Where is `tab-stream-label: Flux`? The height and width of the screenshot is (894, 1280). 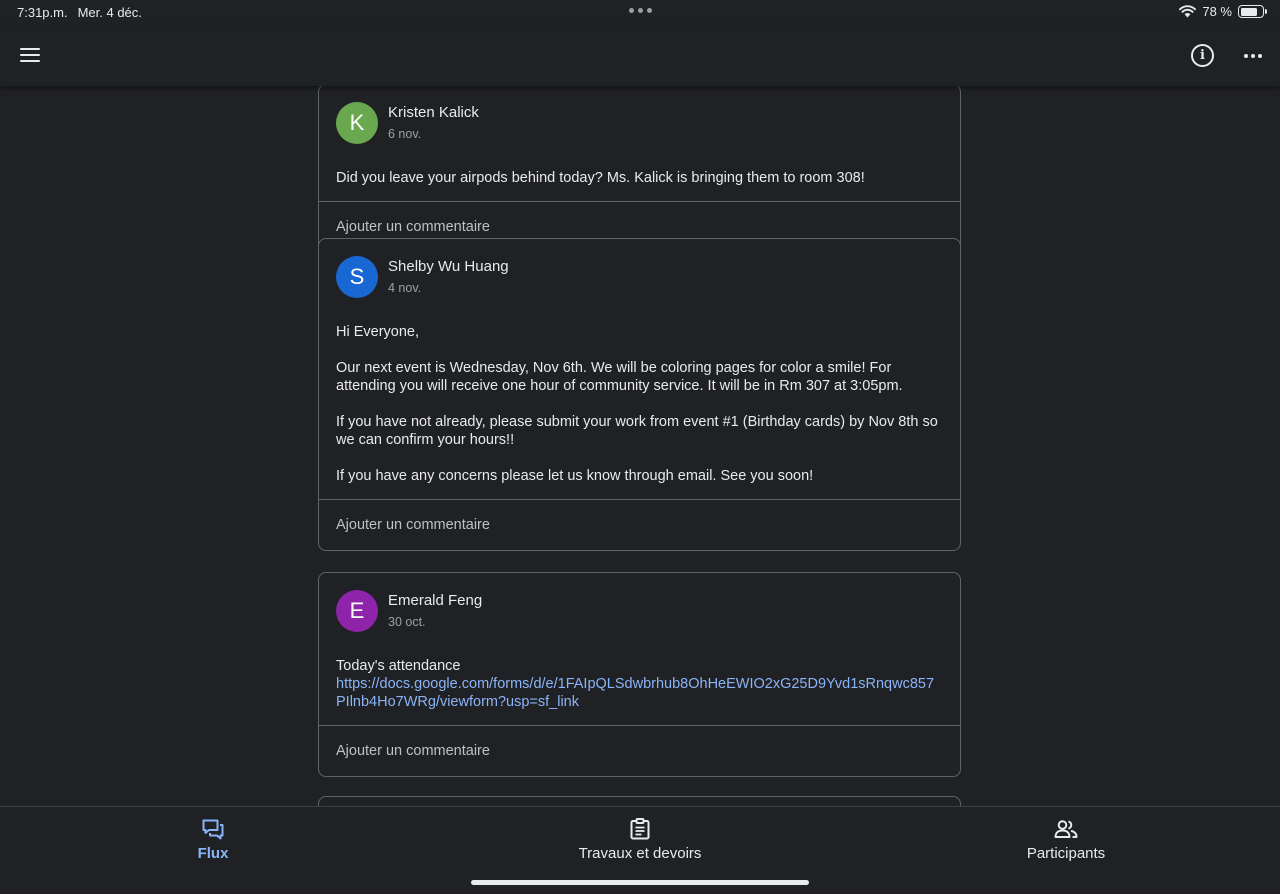
tab-stream-label: Flux is located at coordinates (213, 853).